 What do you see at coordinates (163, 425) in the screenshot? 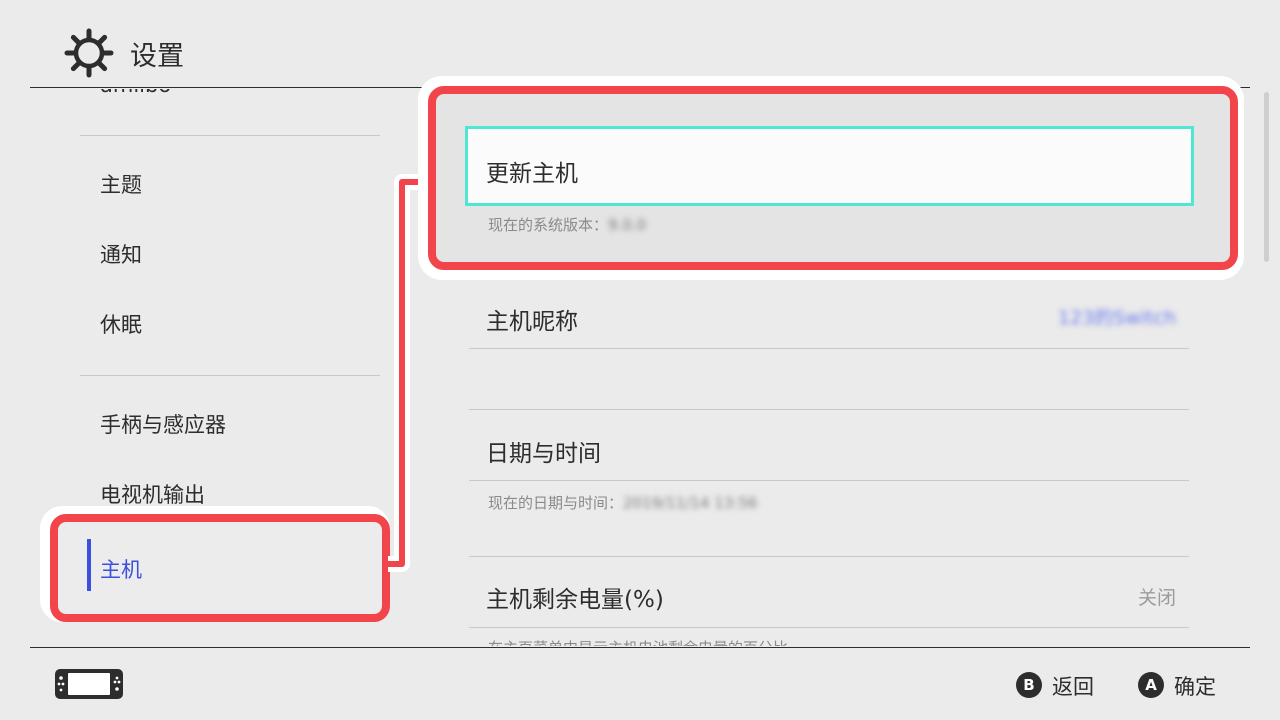
I see `sidebar-item-controllers: 手柄与感应器` at bounding box center [163, 425].